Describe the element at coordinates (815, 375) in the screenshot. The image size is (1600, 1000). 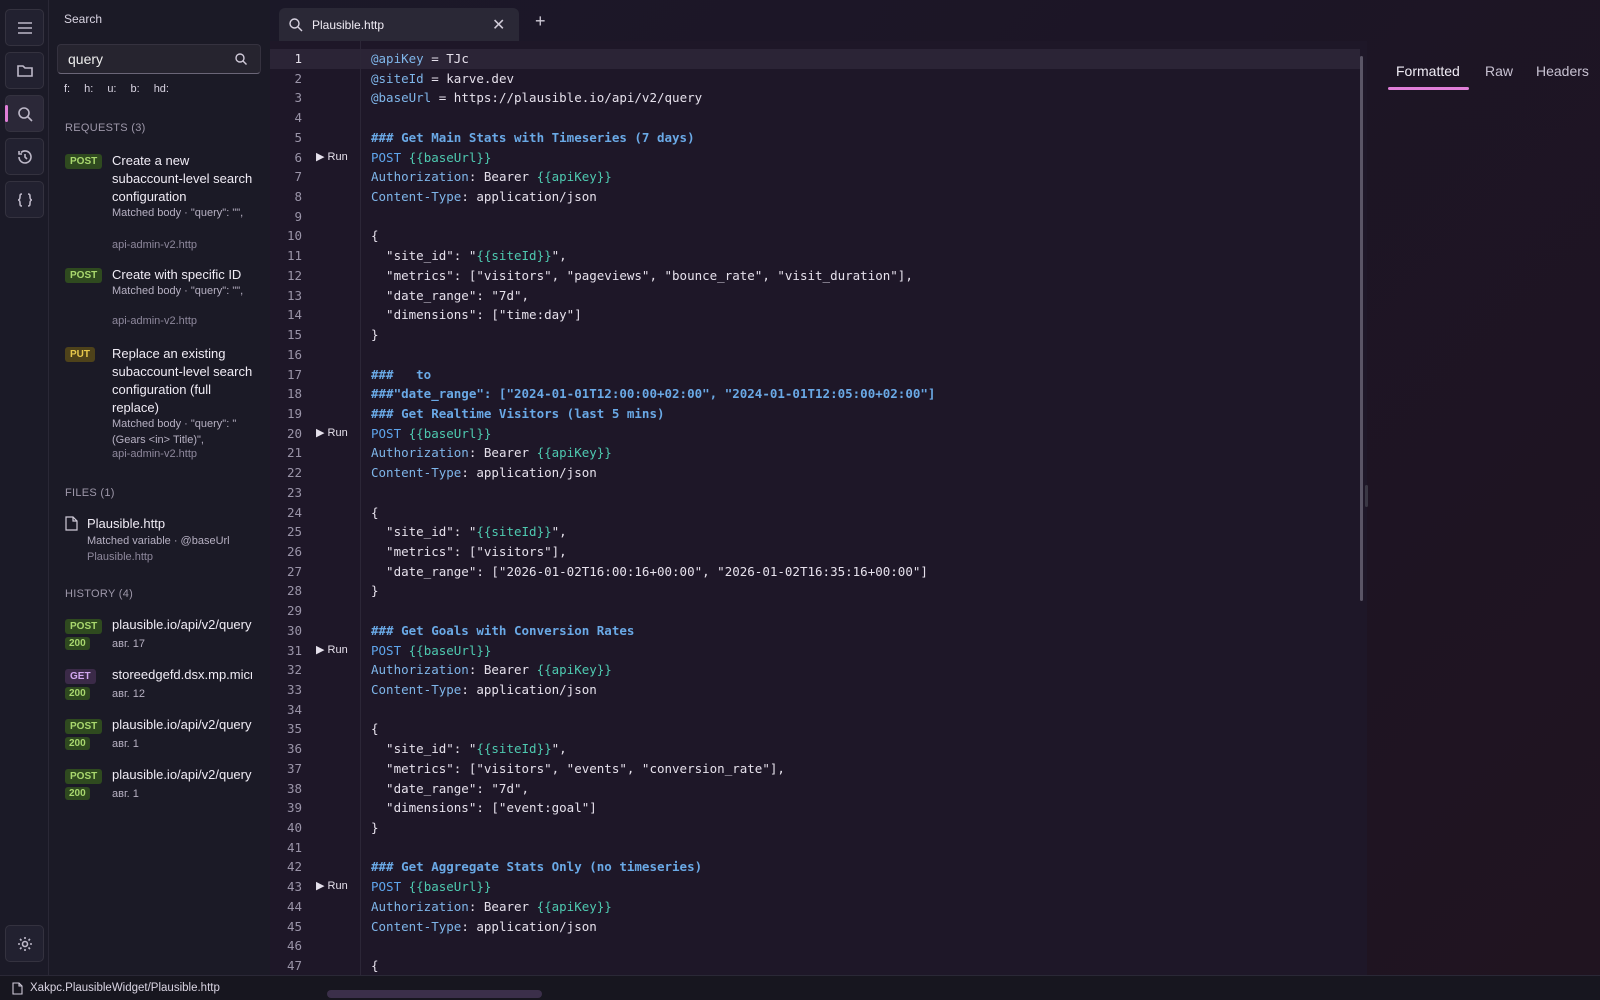
I see `code-line: 17 ### to` at that location.